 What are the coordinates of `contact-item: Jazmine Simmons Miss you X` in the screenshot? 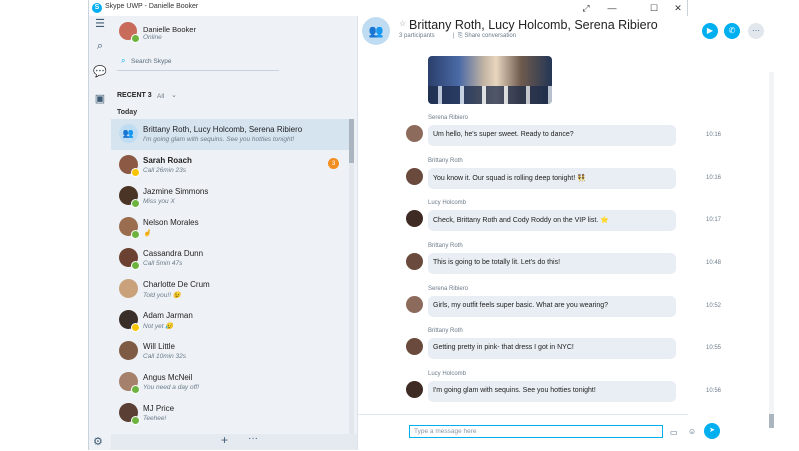 It's located at (230, 196).